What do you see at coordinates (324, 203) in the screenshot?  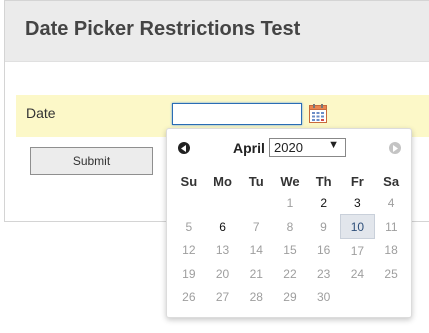 I see `calendar-day: 2` at bounding box center [324, 203].